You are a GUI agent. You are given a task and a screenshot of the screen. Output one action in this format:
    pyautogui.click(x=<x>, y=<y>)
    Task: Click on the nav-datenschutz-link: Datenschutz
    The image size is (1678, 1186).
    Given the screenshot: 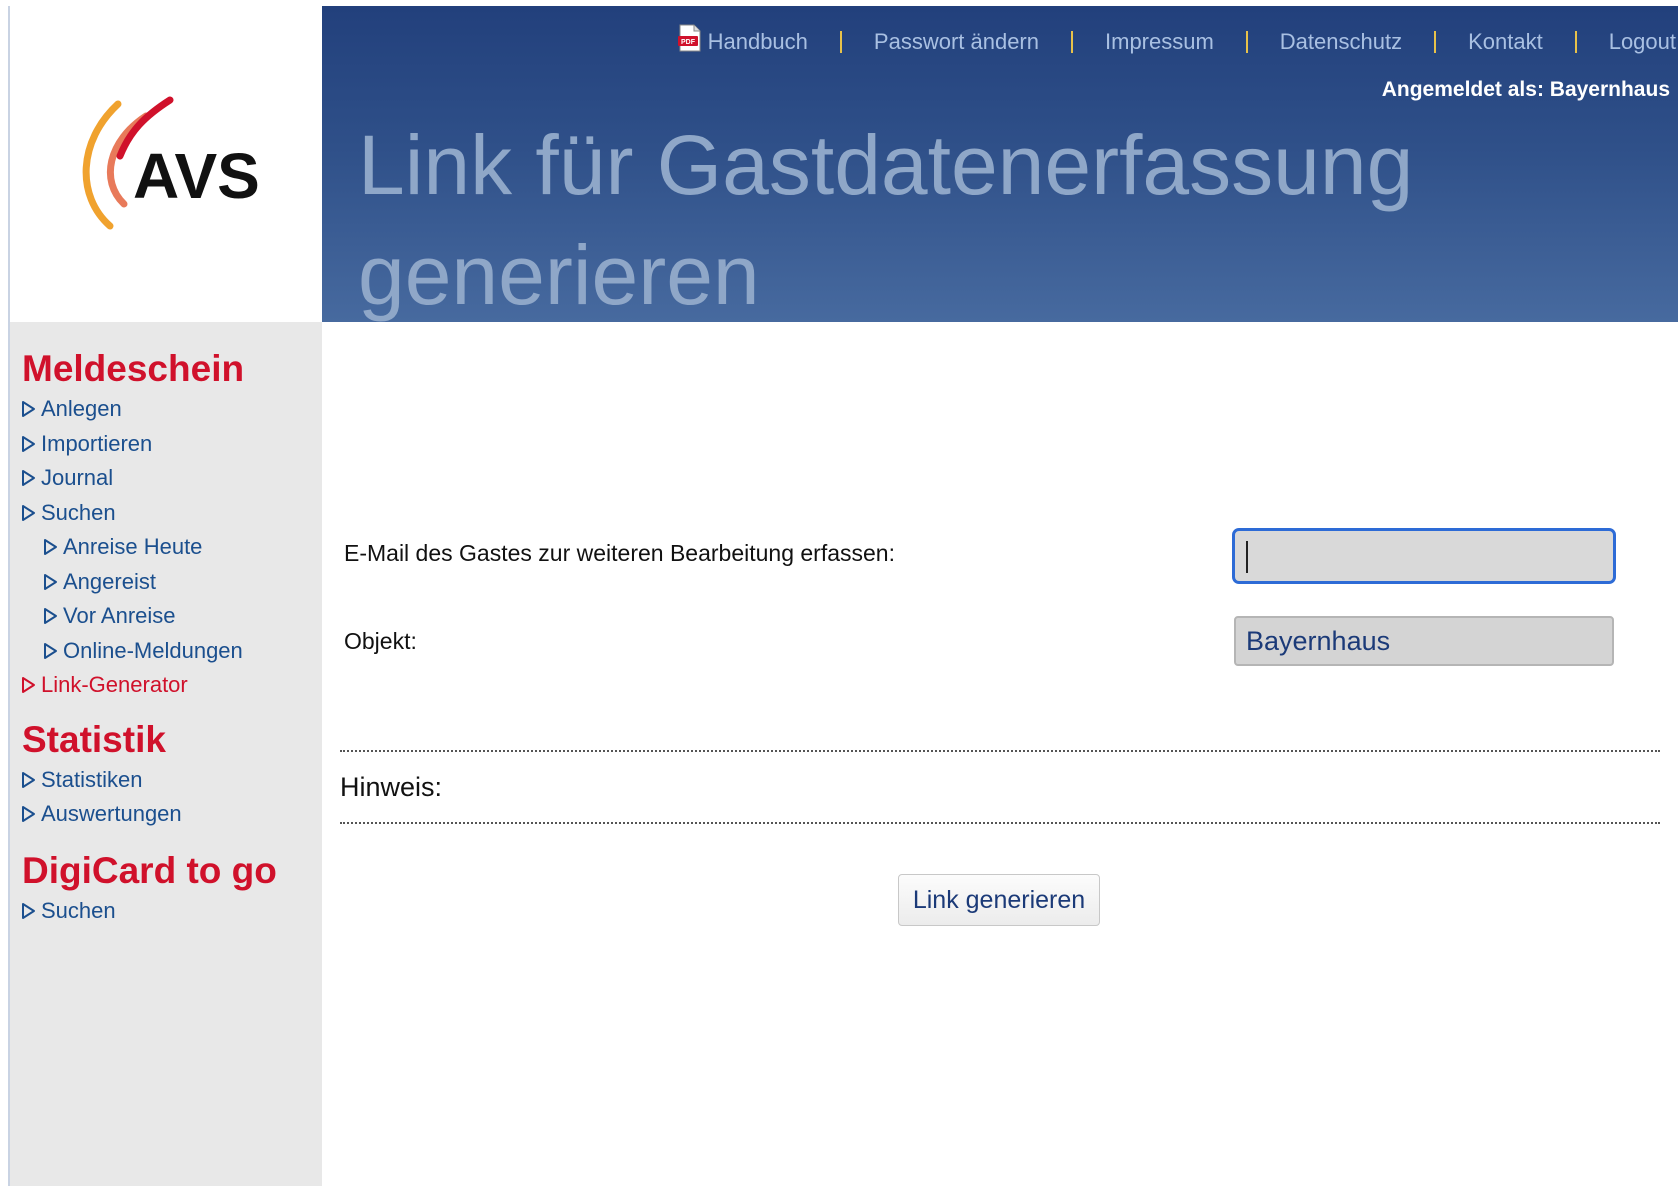 What is the action you would take?
    pyautogui.click(x=1341, y=42)
    